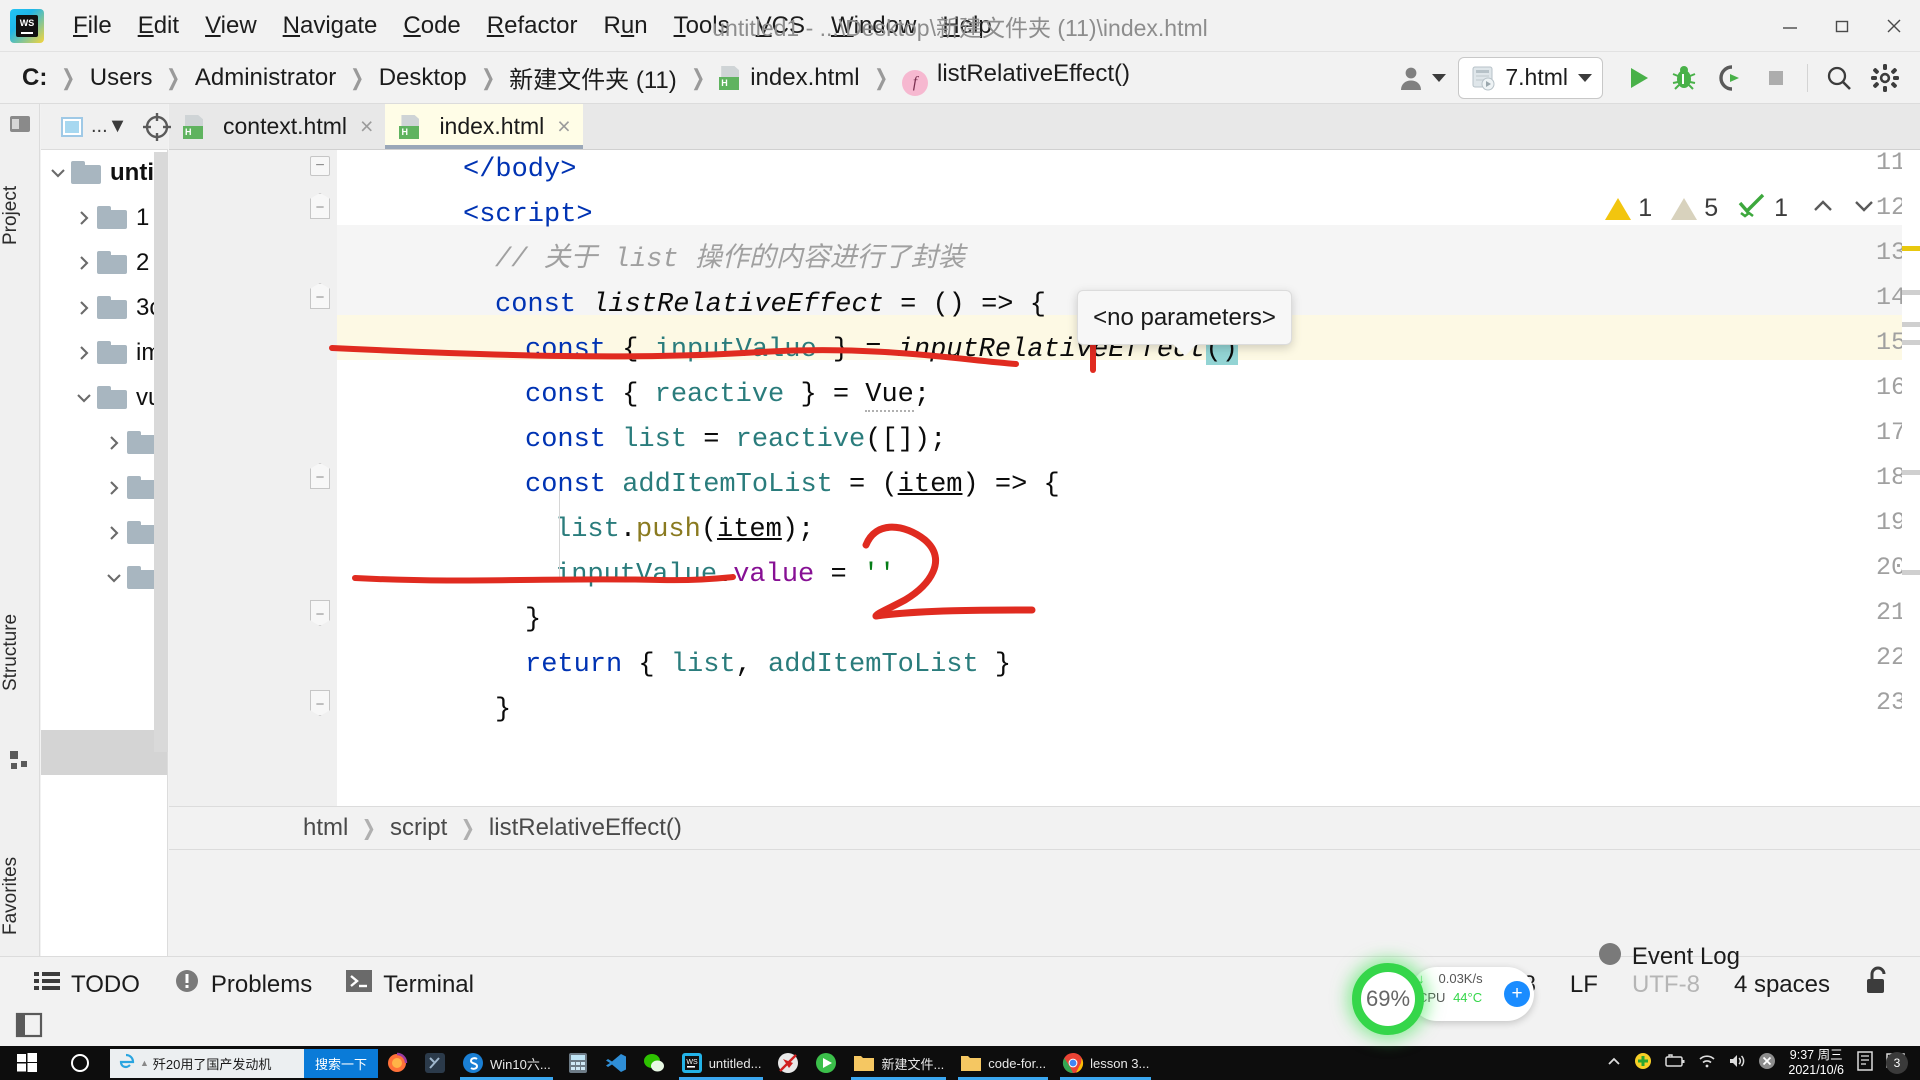 Image resolution: width=1920 pixels, height=1080 pixels. I want to click on search-everywhere-button, so click(1839, 78).